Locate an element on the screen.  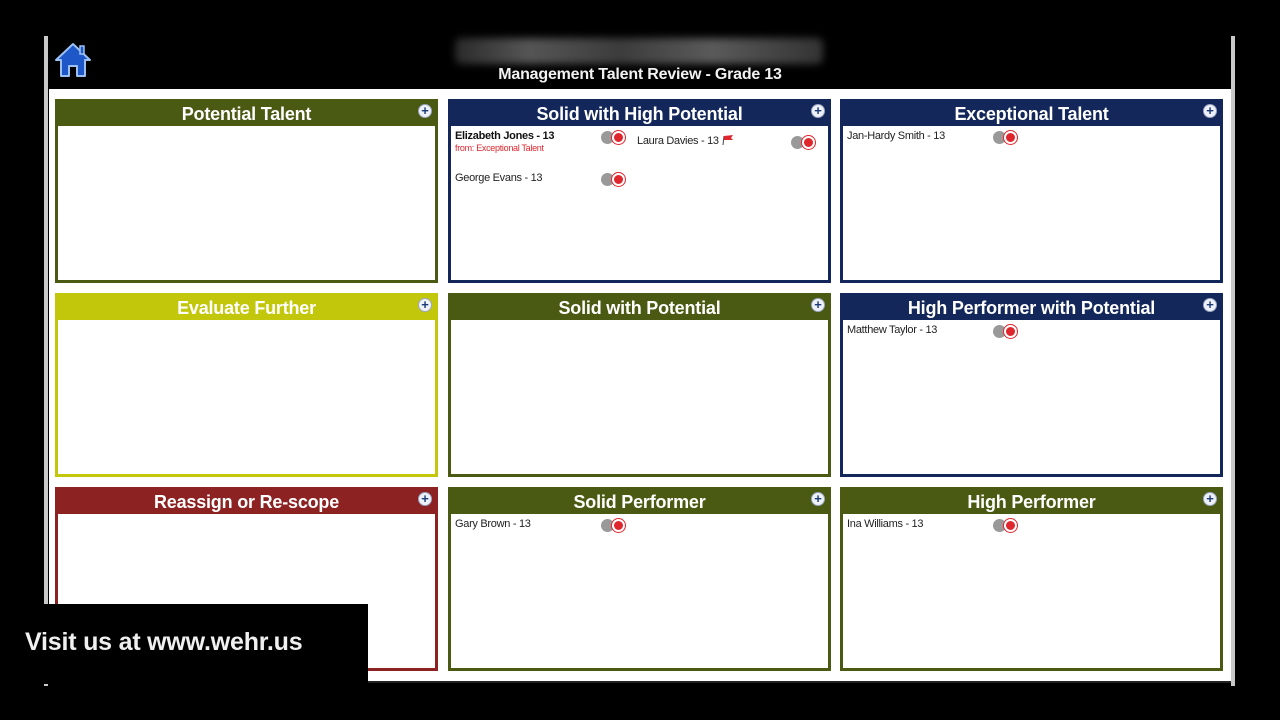
blurred-company-name is located at coordinates (639, 51).